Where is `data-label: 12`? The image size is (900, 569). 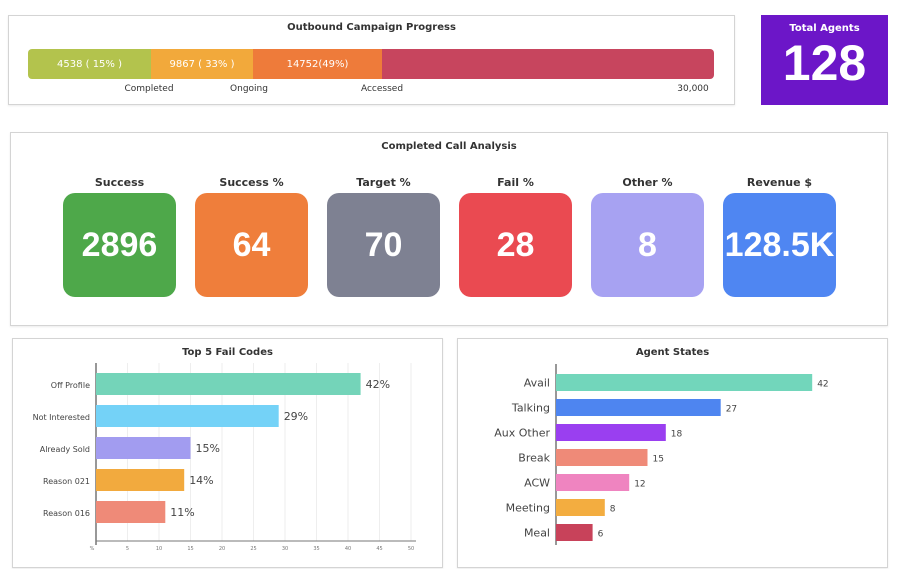 data-label: 12 is located at coordinates (639, 485).